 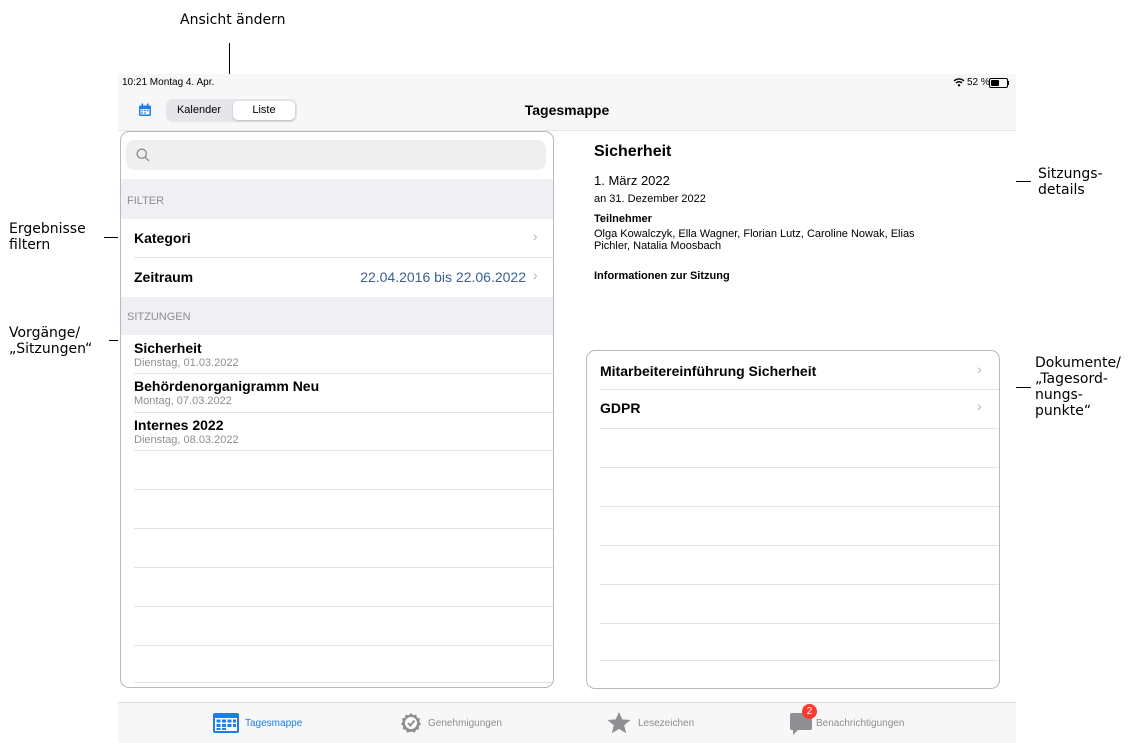 I want to click on annotation-procedures: Vorgänge/ „Sitzungen“, so click(x=50, y=341).